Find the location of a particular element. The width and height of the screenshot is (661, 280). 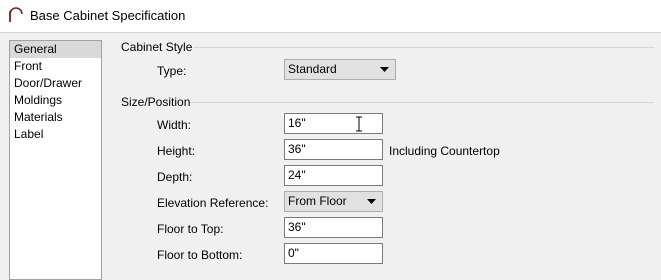

type-value: Standard is located at coordinates (312, 69).